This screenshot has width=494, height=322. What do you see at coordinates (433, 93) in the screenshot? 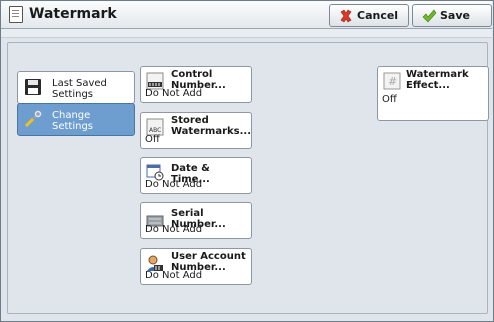
I see `watermark-effect-button: # Watermark Effect... Off` at bounding box center [433, 93].